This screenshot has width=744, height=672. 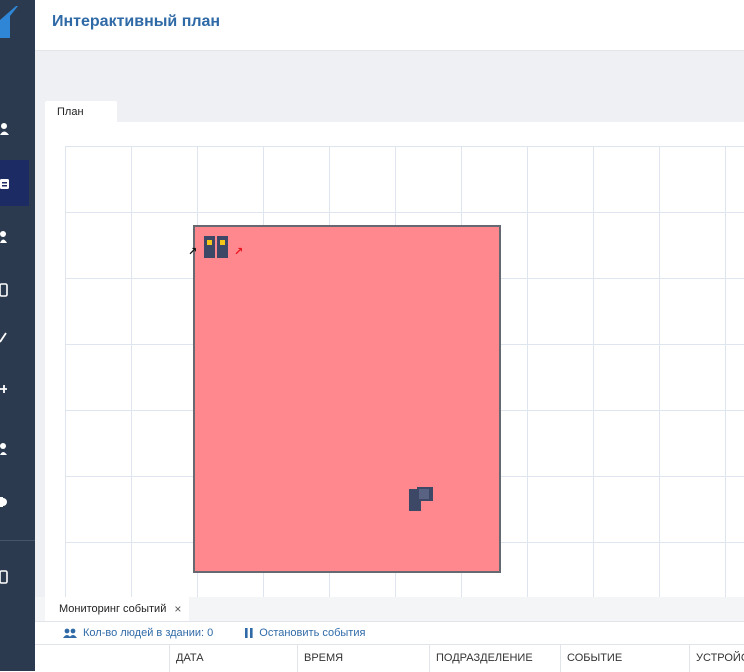 I want to click on sidebar, so click(x=17, y=335).